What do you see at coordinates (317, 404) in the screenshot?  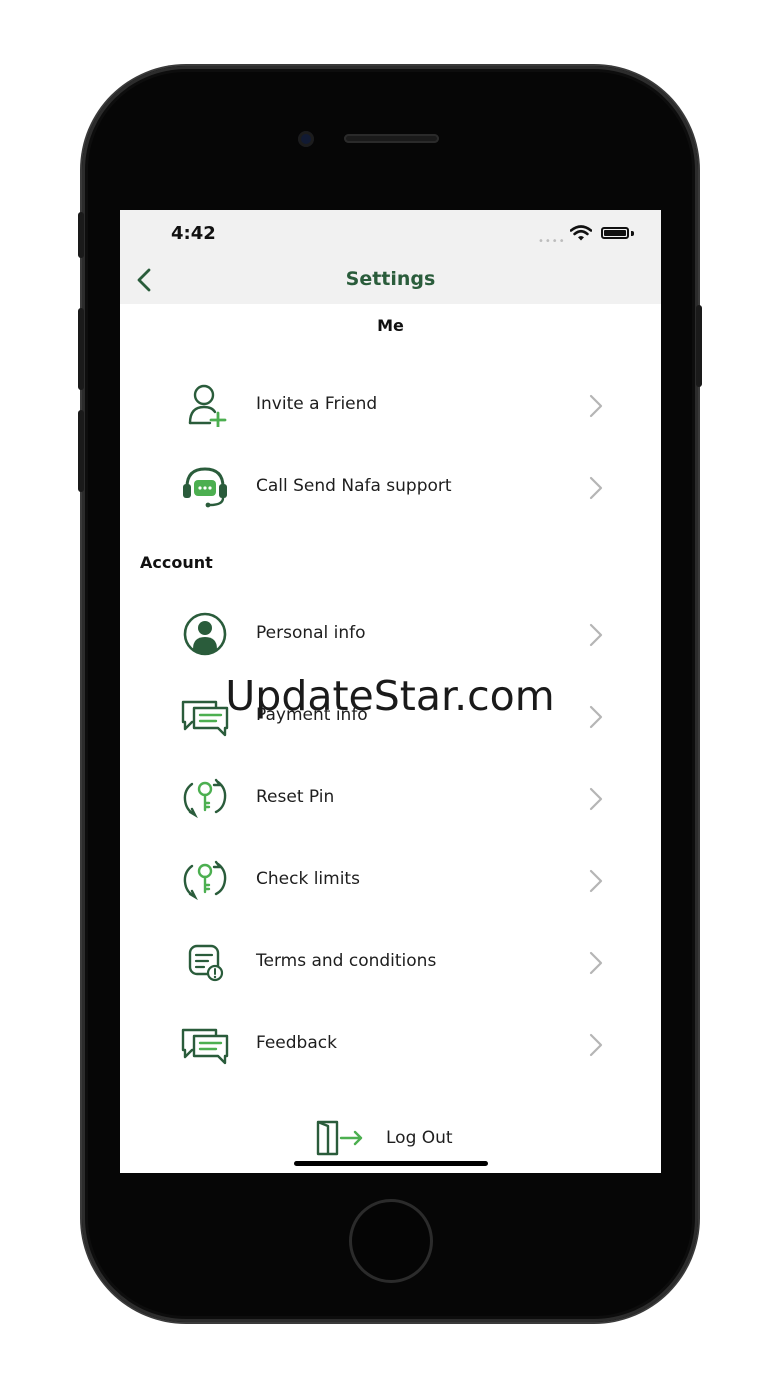 I see `menu-item-label: Invite a Friend` at bounding box center [317, 404].